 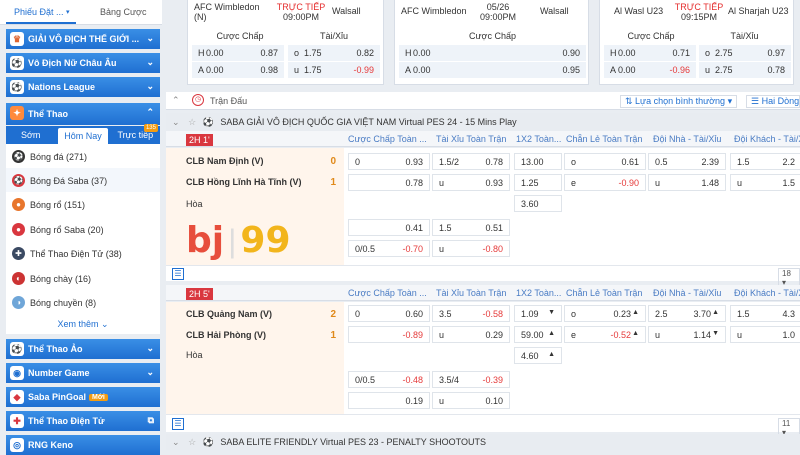 What do you see at coordinates (83, 373) in the screenshot?
I see `sidebar-item-number-game: ◉ Number Game ⌄` at bounding box center [83, 373].